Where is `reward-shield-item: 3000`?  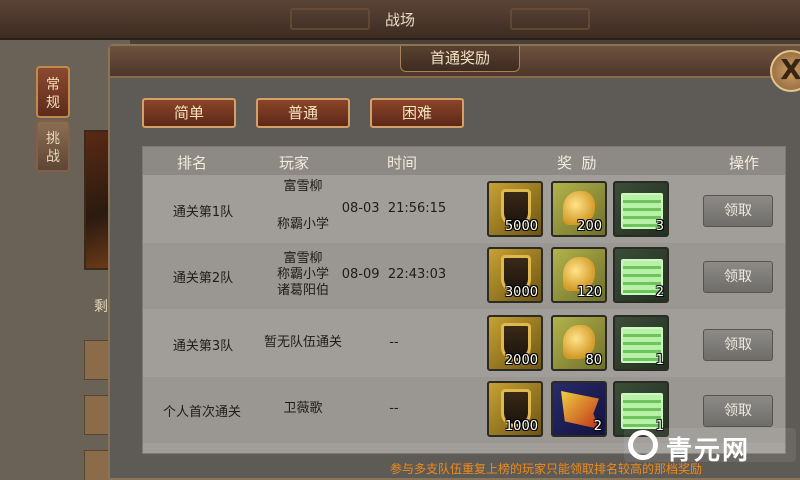 reward-shield-item: 3000 is located at coordinates (515, 275).